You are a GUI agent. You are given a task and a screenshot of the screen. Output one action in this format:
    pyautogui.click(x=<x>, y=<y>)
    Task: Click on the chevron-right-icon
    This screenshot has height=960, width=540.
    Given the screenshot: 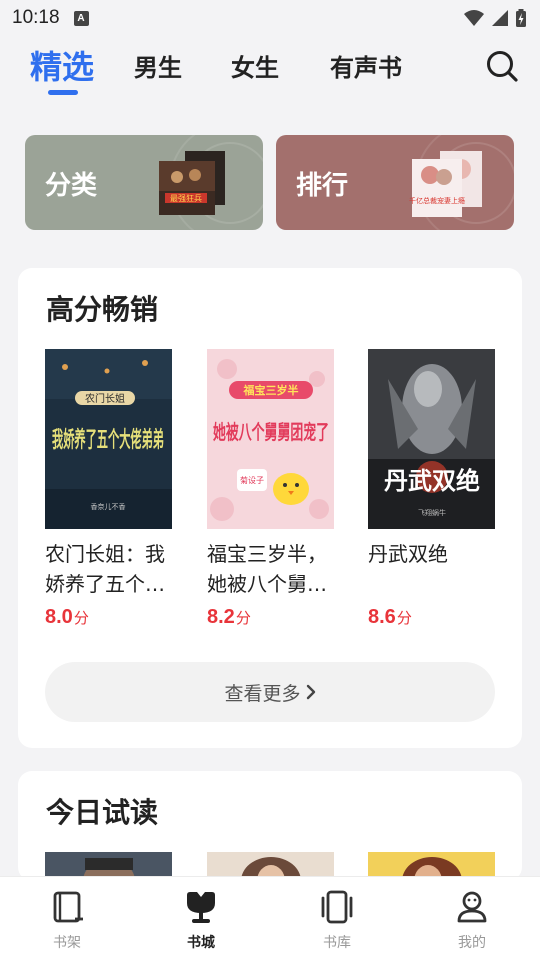 What is the action you would take?
    pyautogui.click(x=311, y=692)
    